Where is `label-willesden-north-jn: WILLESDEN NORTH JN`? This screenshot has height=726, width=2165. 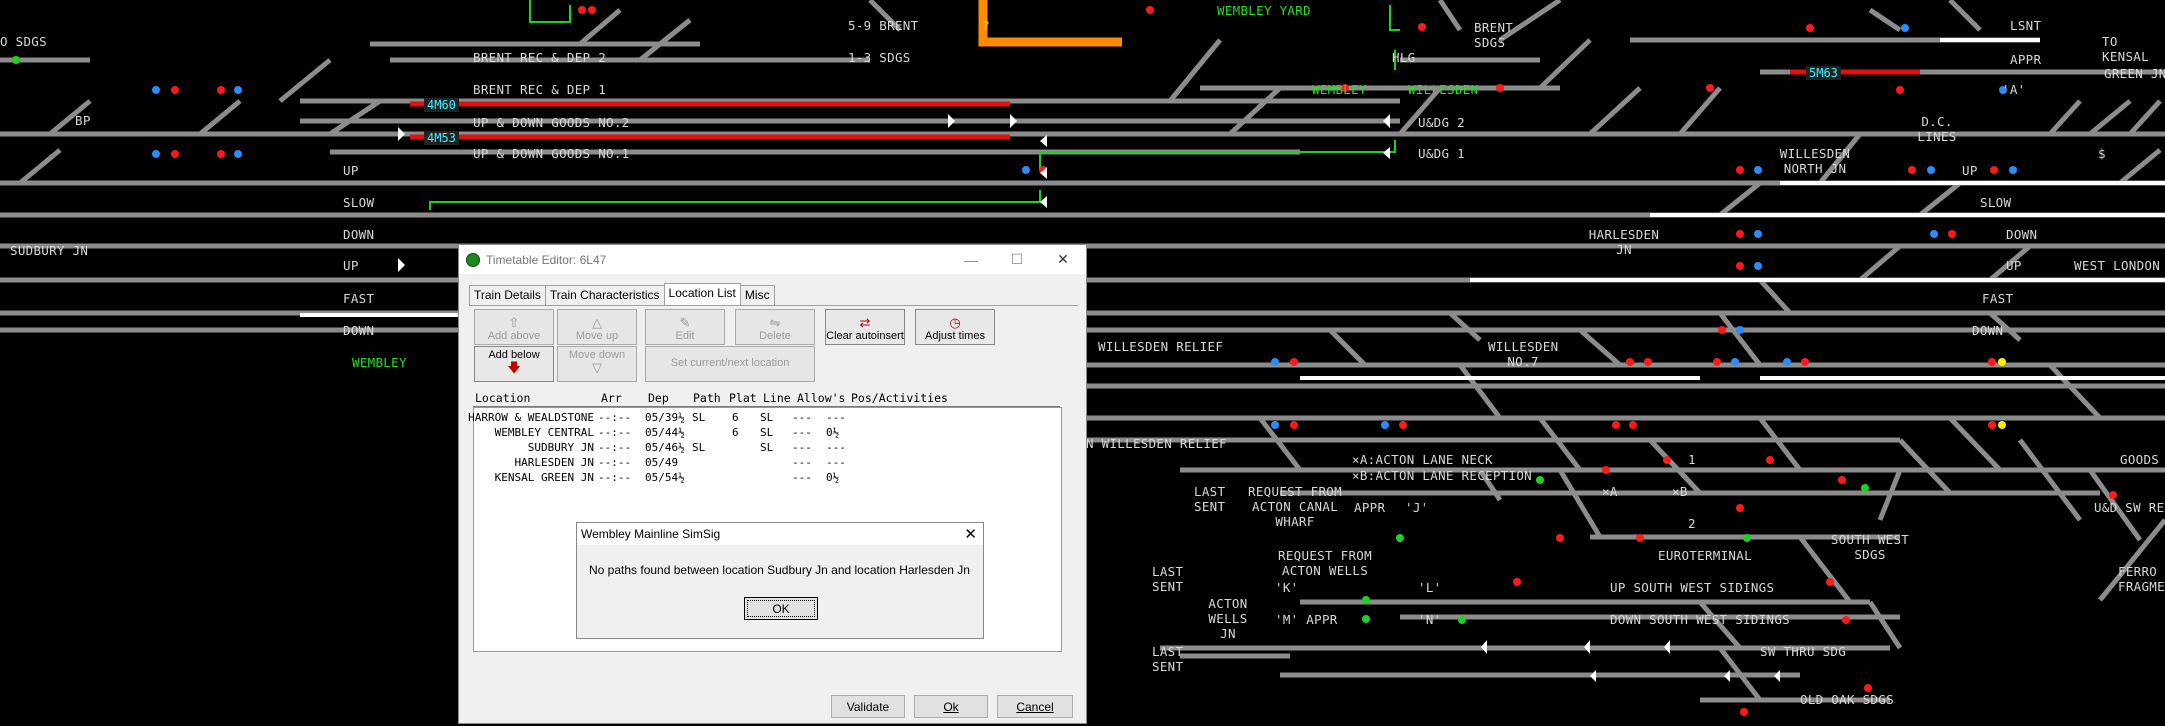 label-willesden-north-jn: WILLESDEN NORTH JN is located at coordinates (1815, 161).